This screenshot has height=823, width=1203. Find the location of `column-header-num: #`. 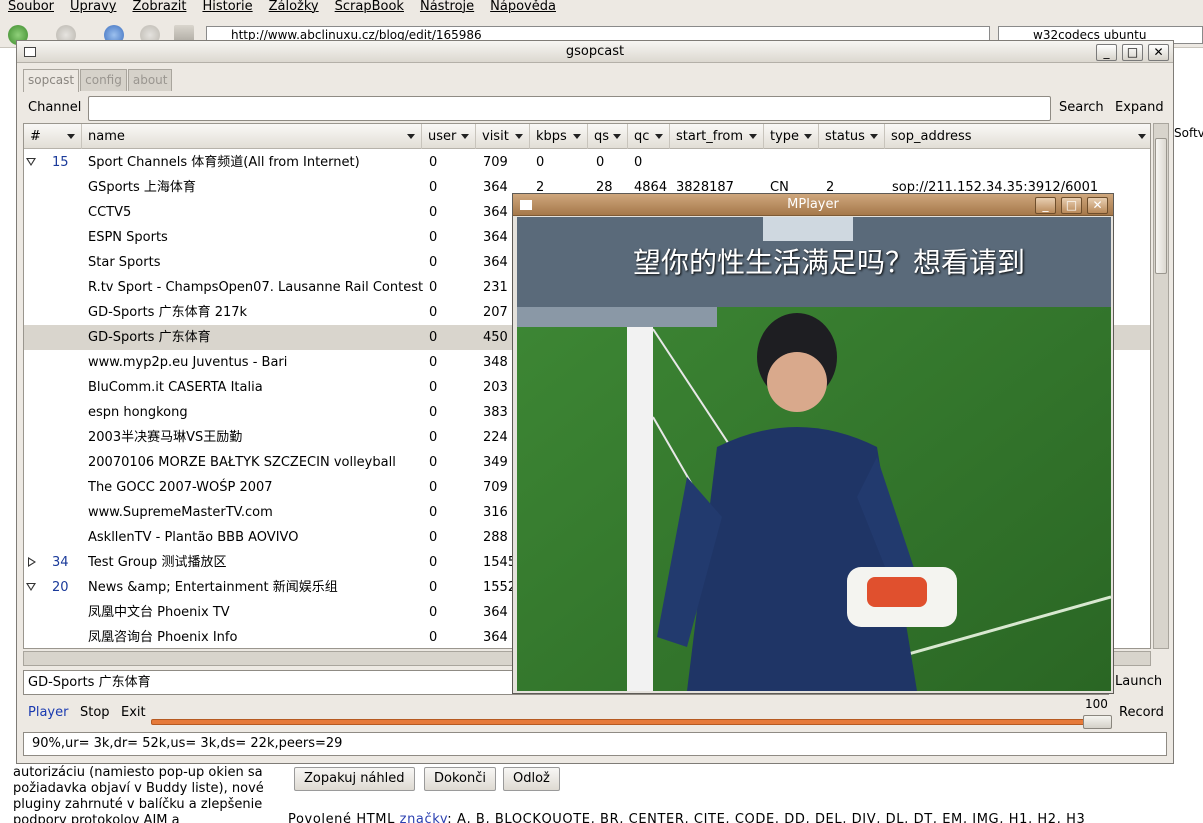

column-header-num: # is located at coordinates (53, 136).